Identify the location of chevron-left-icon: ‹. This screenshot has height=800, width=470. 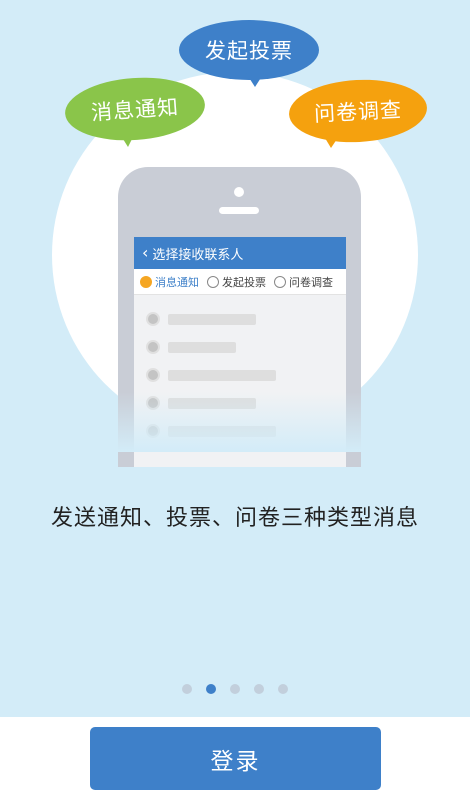
(145, 252).